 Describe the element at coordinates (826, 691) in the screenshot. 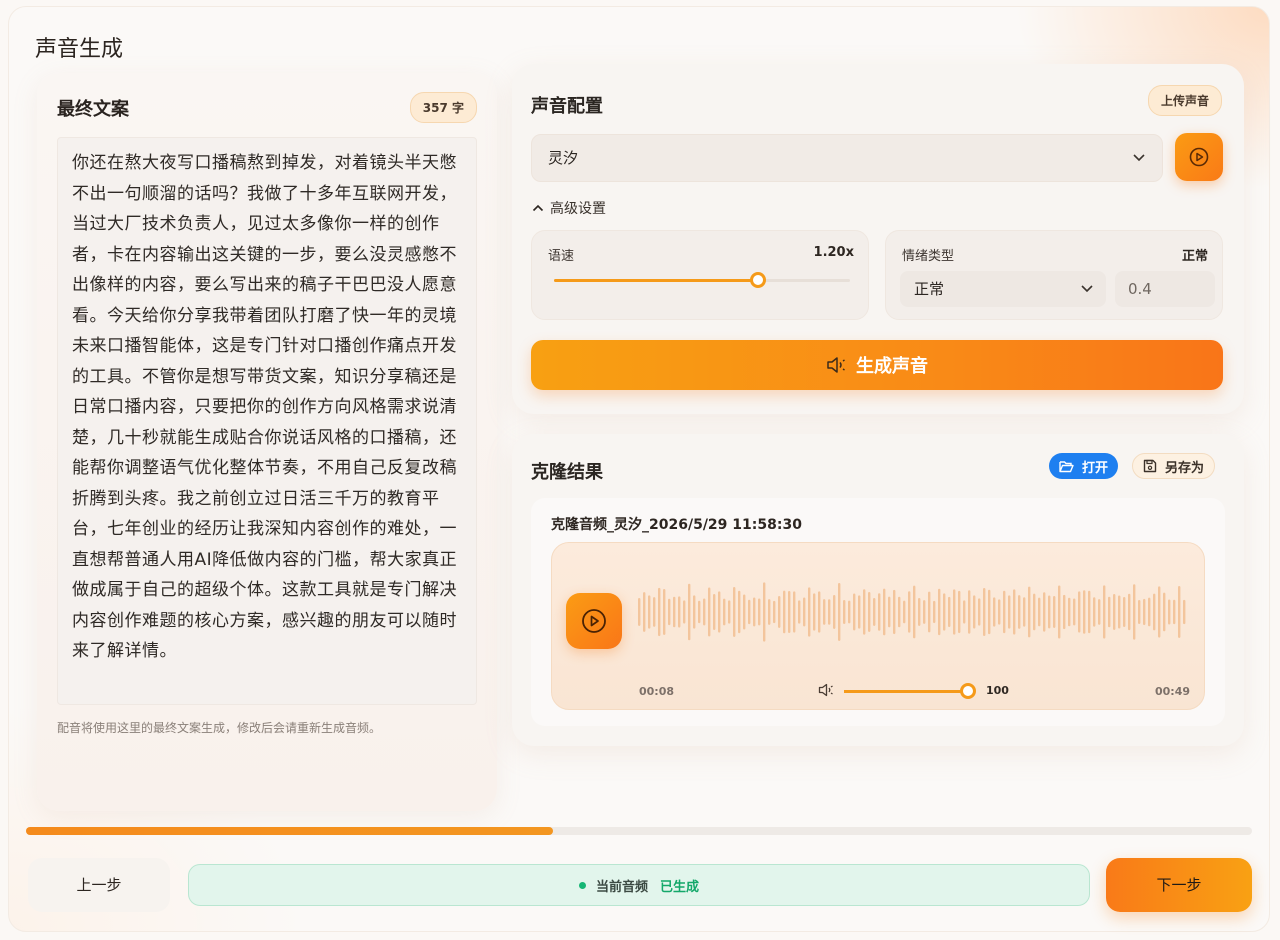

I see `volume-icon` at that location.